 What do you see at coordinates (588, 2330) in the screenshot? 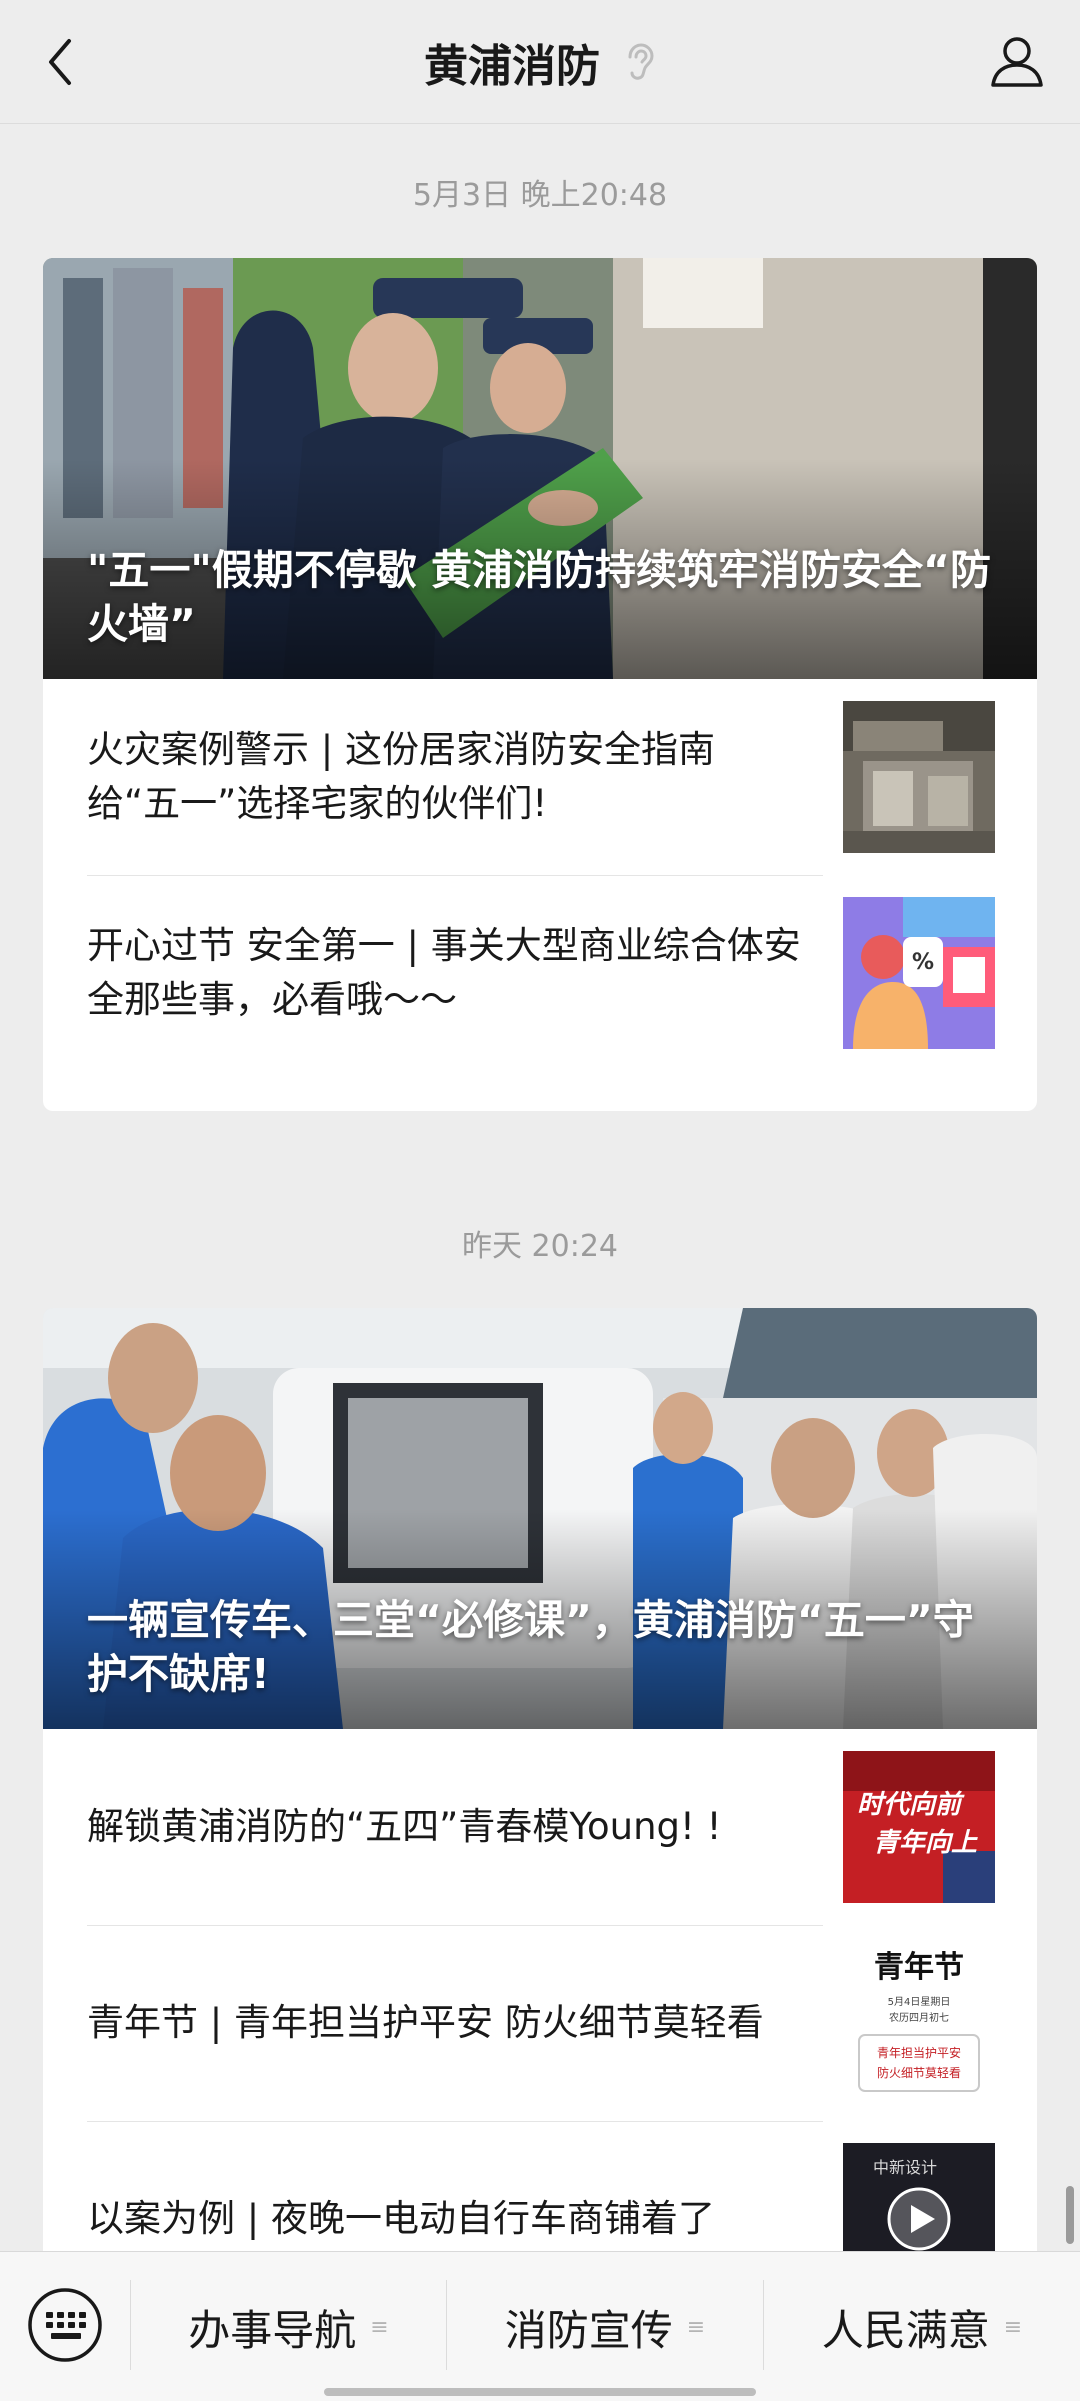
I see `menu-label: 消防宣传` at bounding box center [588, 2330].